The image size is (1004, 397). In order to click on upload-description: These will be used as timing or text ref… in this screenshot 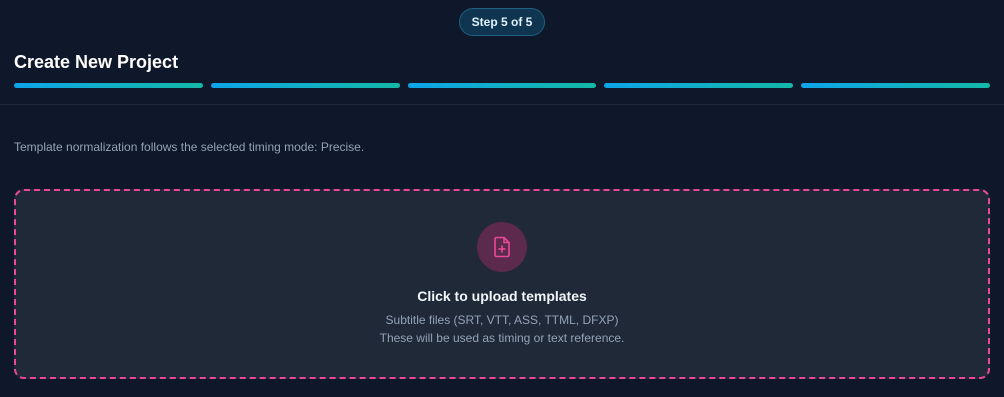, I will do `click(502, 338)`.